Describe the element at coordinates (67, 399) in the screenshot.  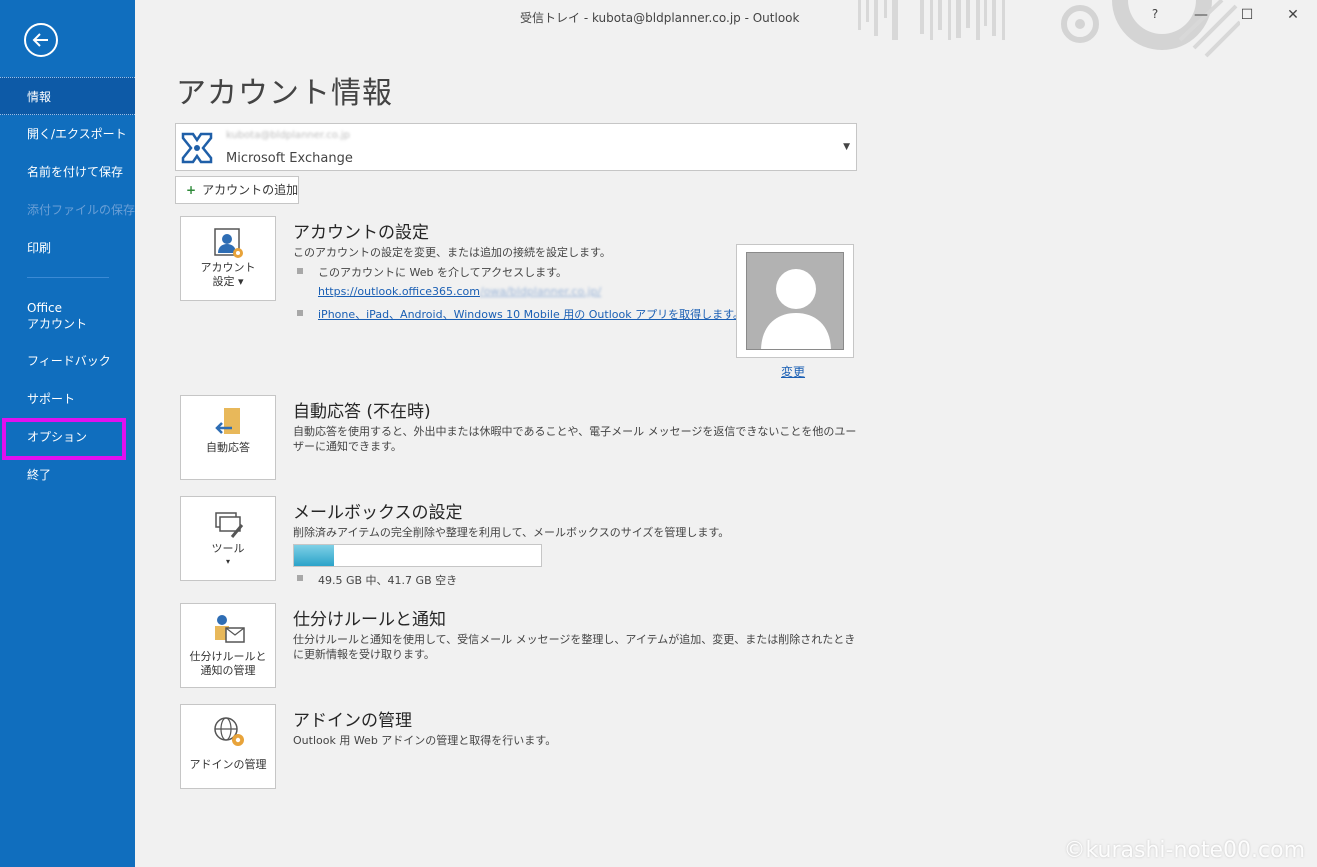
I see `sidebar-item-support: サポート` at that location.